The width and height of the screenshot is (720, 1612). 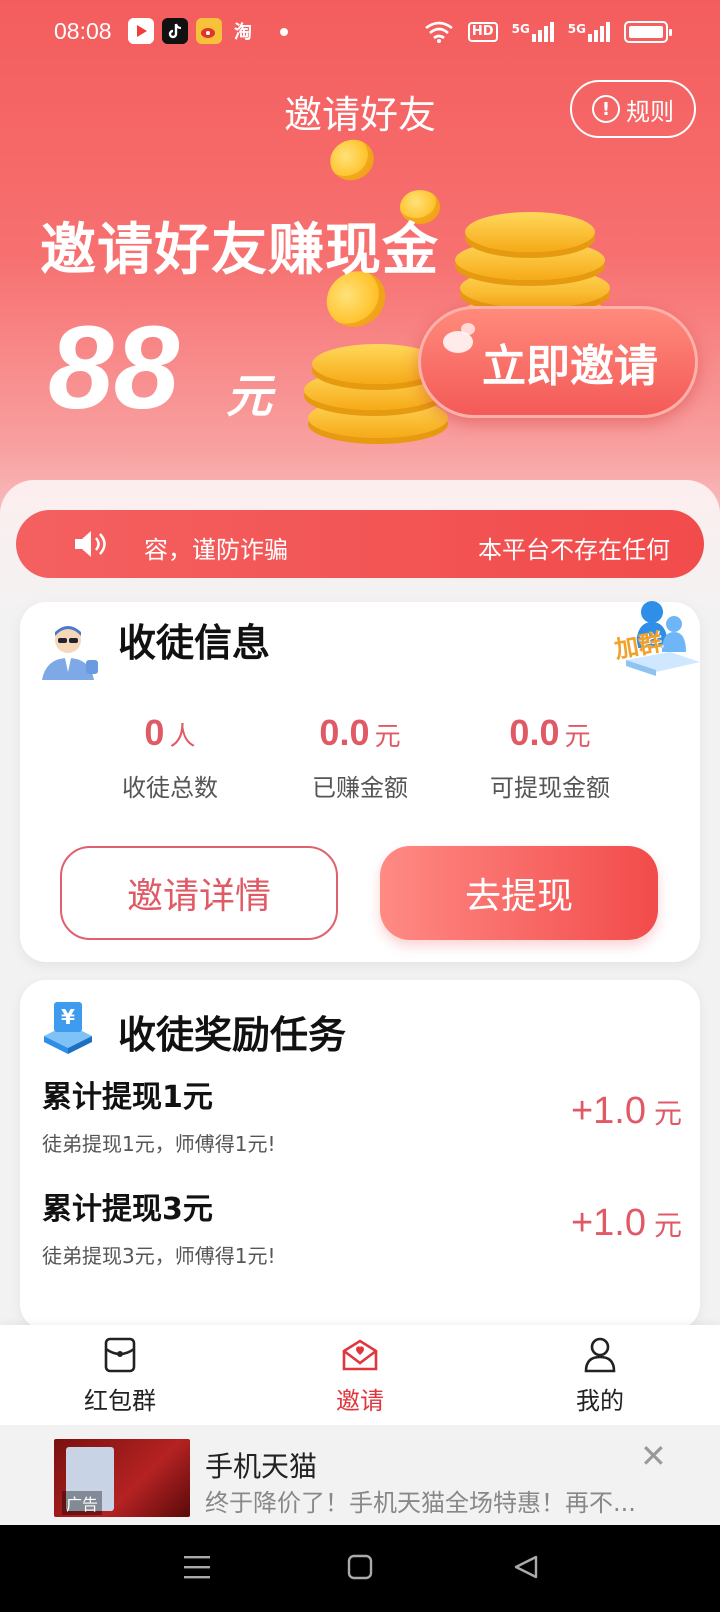 I want to click on video-app-icon, so click(x=141, y=31).